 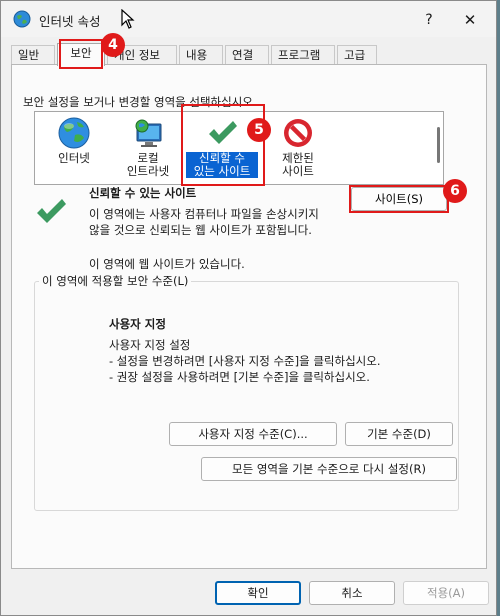 What do you see at coordinates (357, 55) in the screenshot?
I see `tab-advanced: 고급` at bounding box center [357, 55].